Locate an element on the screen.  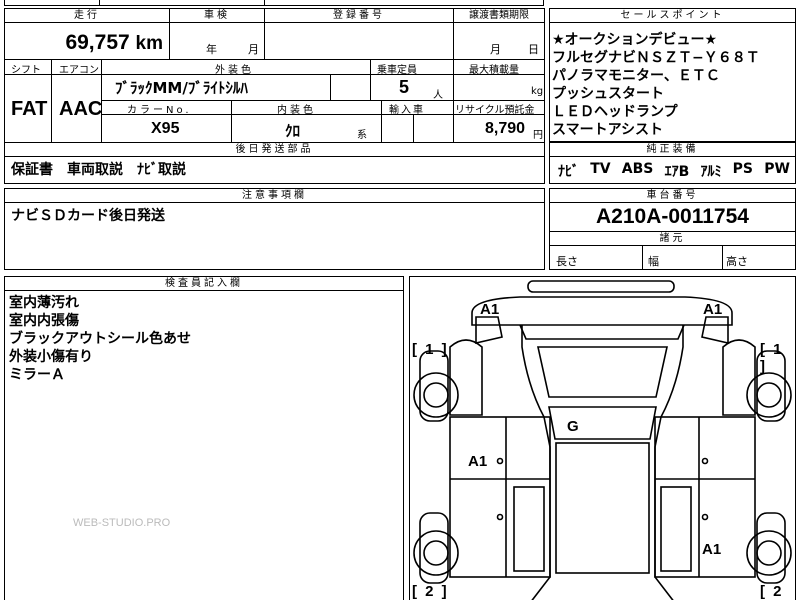
bracket-rear-right: [ 2 ] is located at coordinates (772, 591).